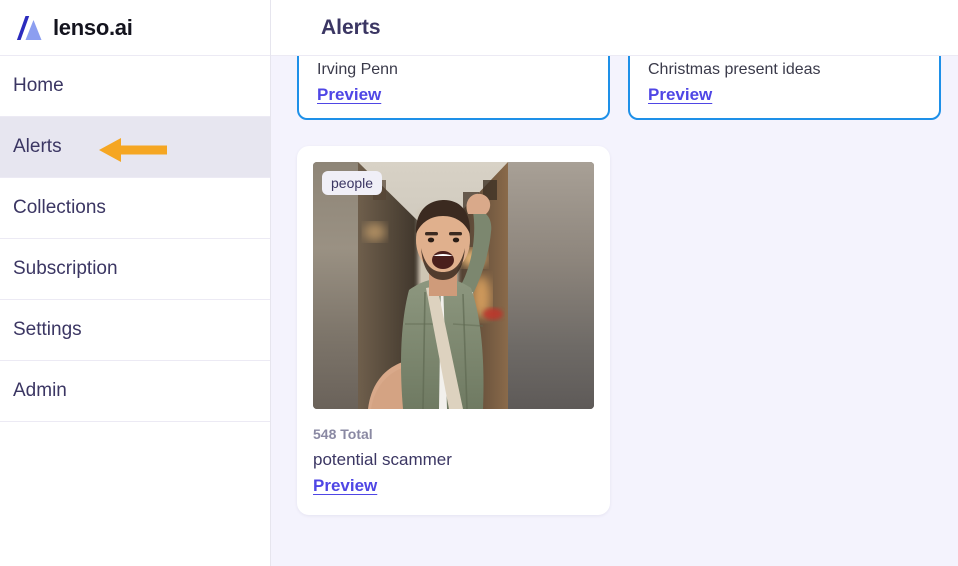  I want to click on brand-header: lenso.ai, so click(135, 28).